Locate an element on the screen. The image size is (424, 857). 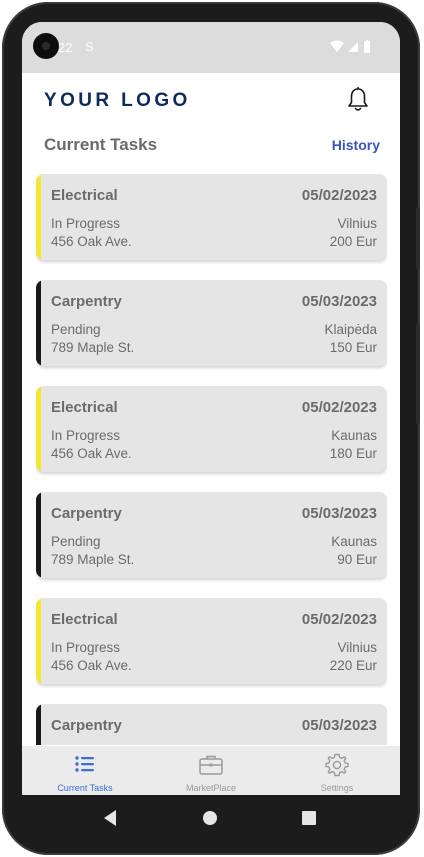
back-icon is located at coordinates (110, 820).